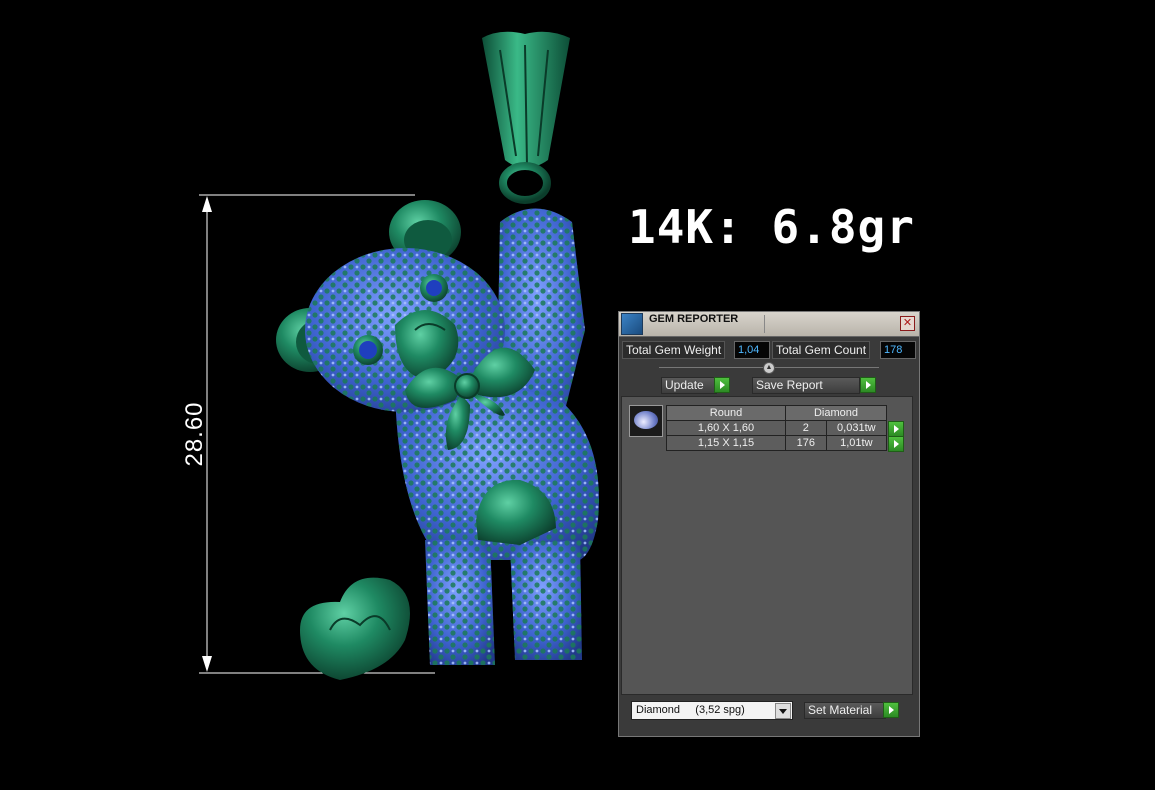  What do you see at coordinates (856, 443) in the screenshot?
I see `gem-weight-cell: 1,01tw` at bounding box center [856, 443].